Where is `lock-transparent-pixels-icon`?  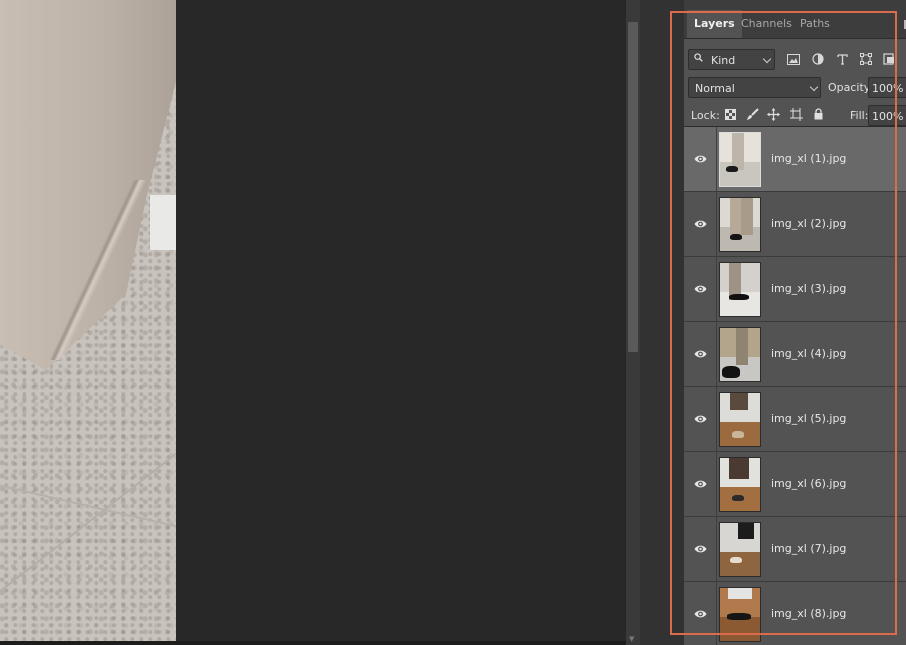
lock-transparent-pixels-icon is located at coordinates (730, 114).